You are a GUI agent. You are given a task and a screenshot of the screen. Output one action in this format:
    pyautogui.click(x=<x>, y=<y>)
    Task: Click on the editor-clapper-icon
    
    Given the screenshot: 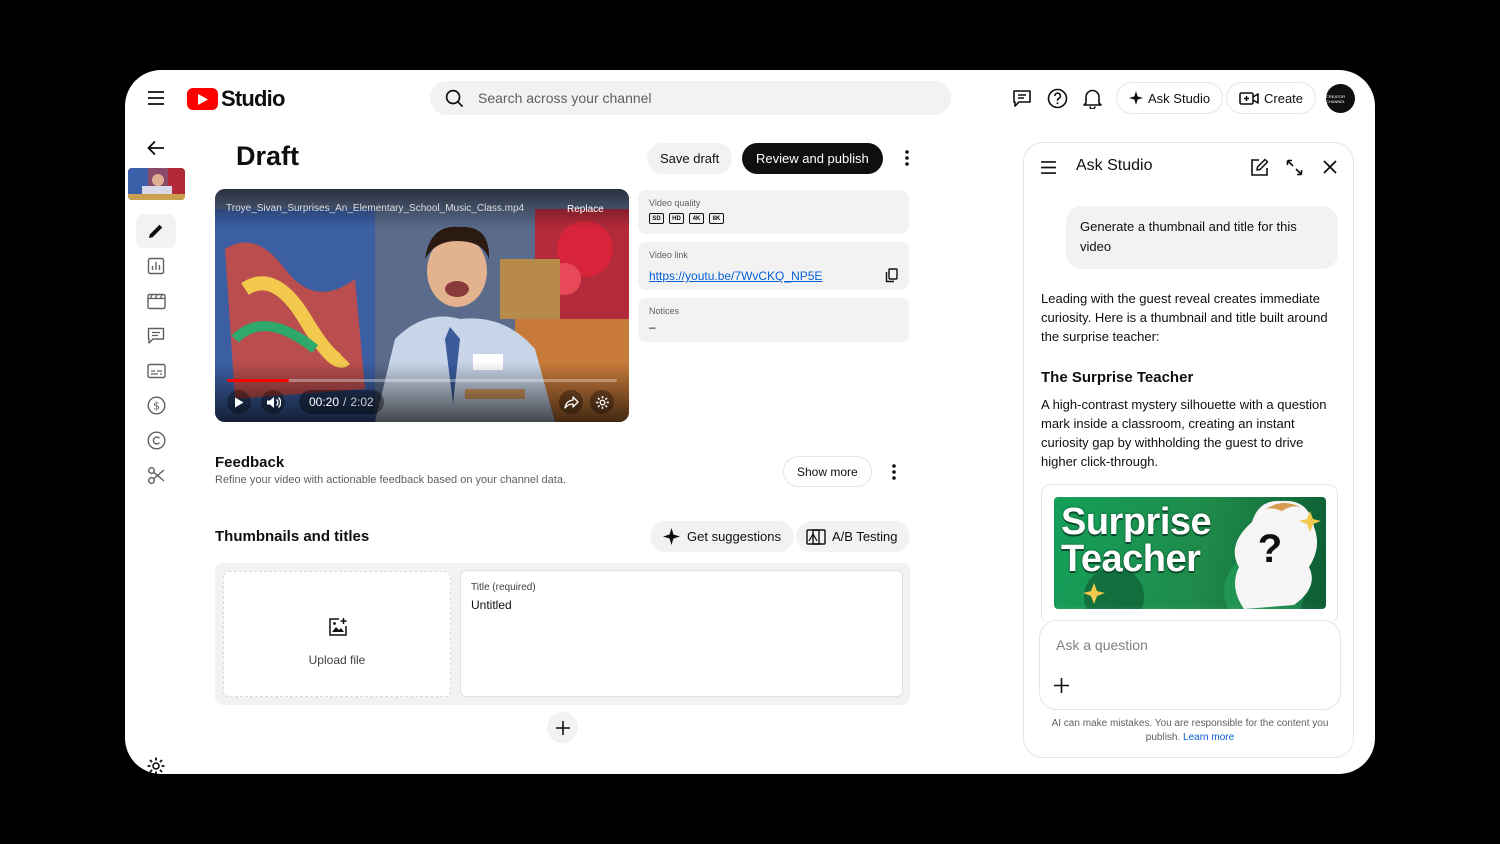 What is the action you would take?
    pyautogui.click(x=156, y=301)
    